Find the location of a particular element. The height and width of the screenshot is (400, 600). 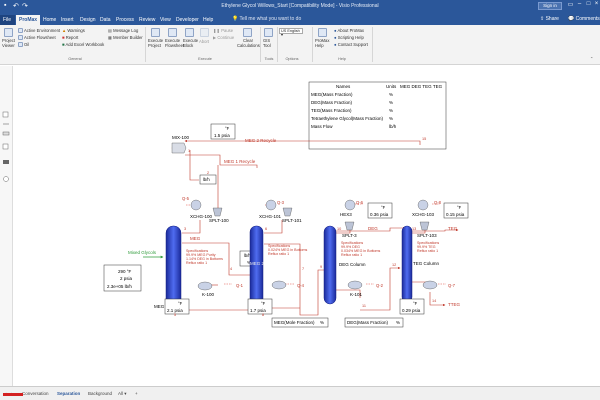

flow-box-lbh: lb/h is located at coordinates (208, 179).